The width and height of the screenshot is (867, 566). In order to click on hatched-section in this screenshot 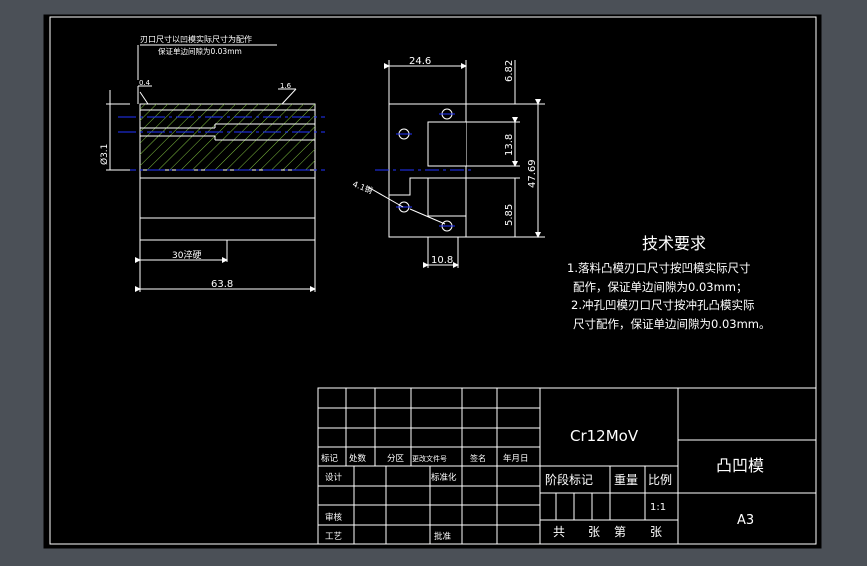, I will do `click(227, 137)`.